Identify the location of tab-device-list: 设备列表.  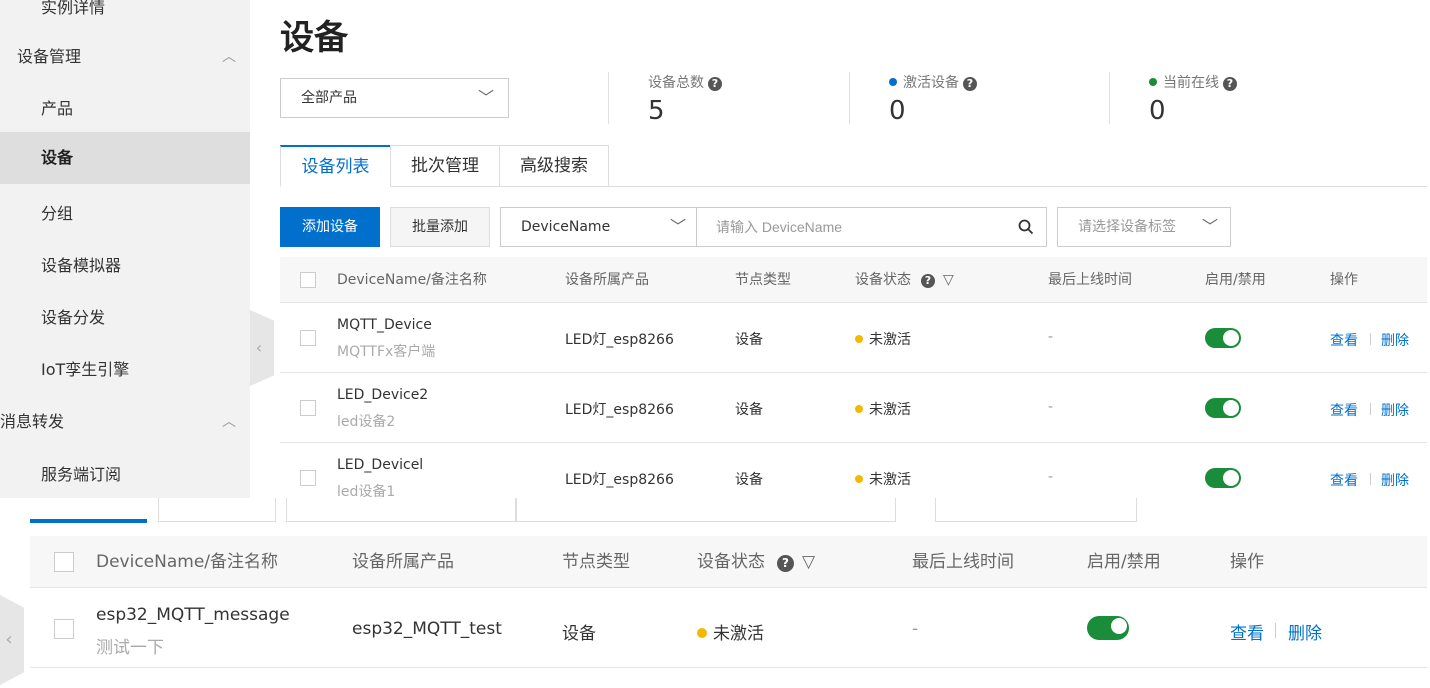
(335, 166).